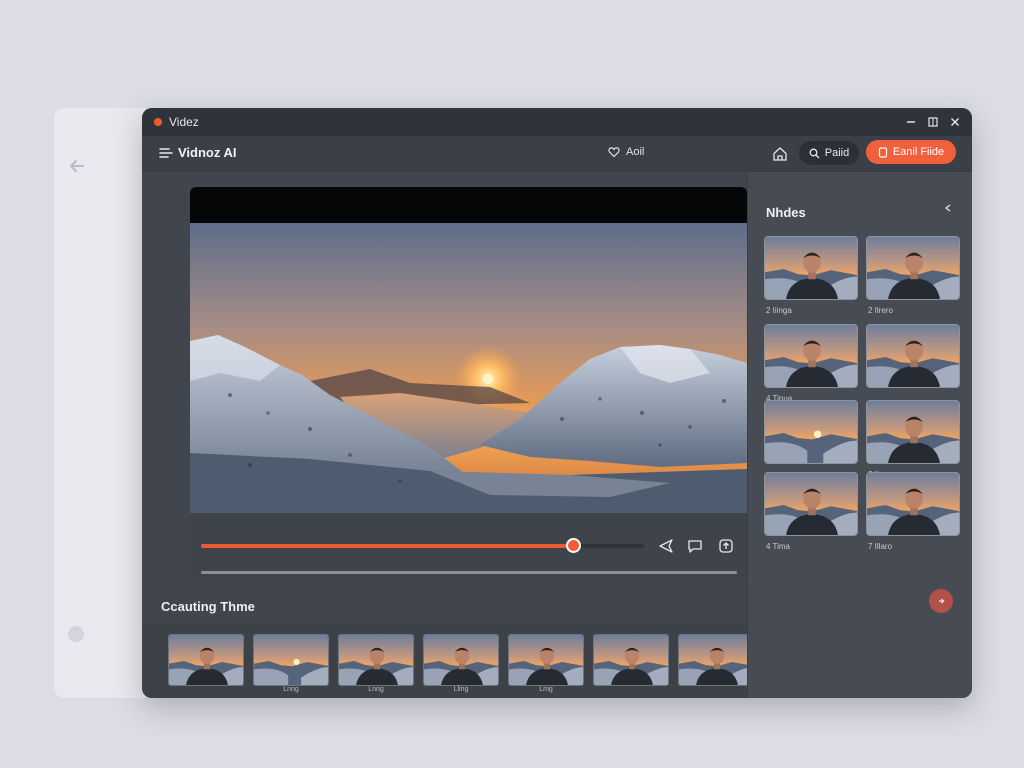  I want to click on record-dot-icon, so click(158, 122).